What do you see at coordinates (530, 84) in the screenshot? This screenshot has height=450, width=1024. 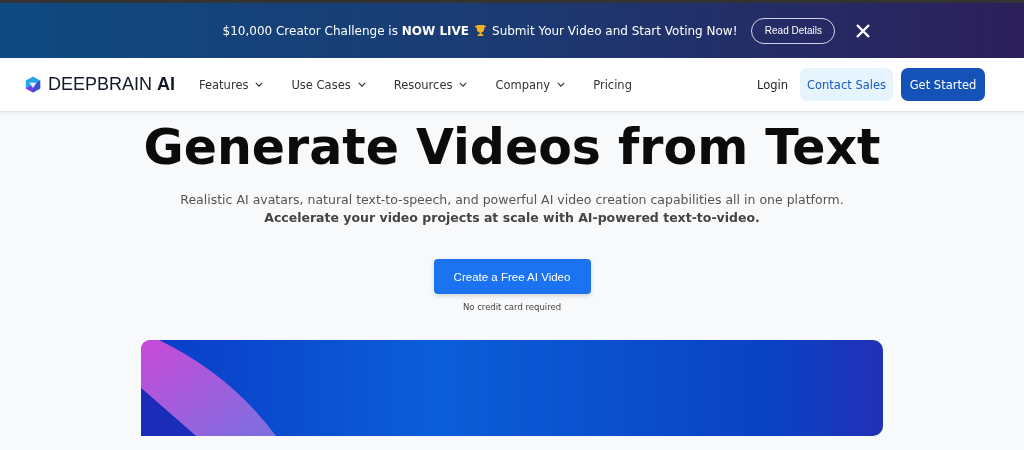 I see `nav-menu-item: Company` at bounding box center [530, 84].